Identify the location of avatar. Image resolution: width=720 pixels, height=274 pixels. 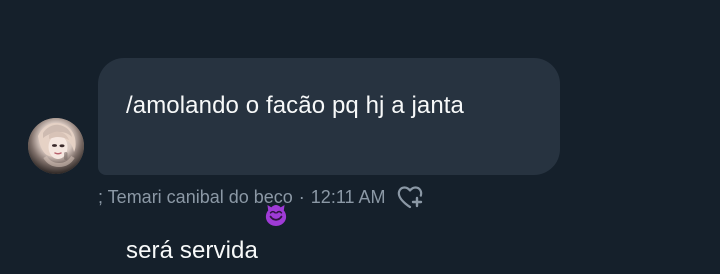
(56, 146).